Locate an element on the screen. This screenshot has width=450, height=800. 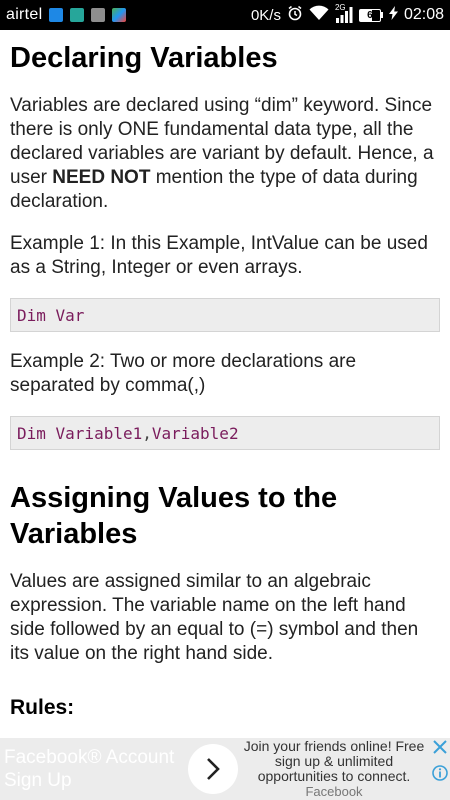
wifi-icon is located at coordinates (319, 15).